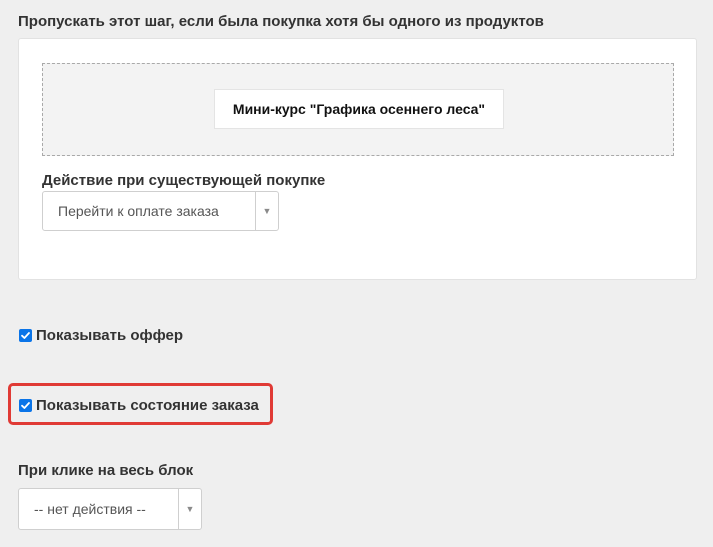 This screenshot has width=713, height=547. I want to click on existing-purchase-action-select: Перейти к оплате заказа ▼, so click(160, 211).